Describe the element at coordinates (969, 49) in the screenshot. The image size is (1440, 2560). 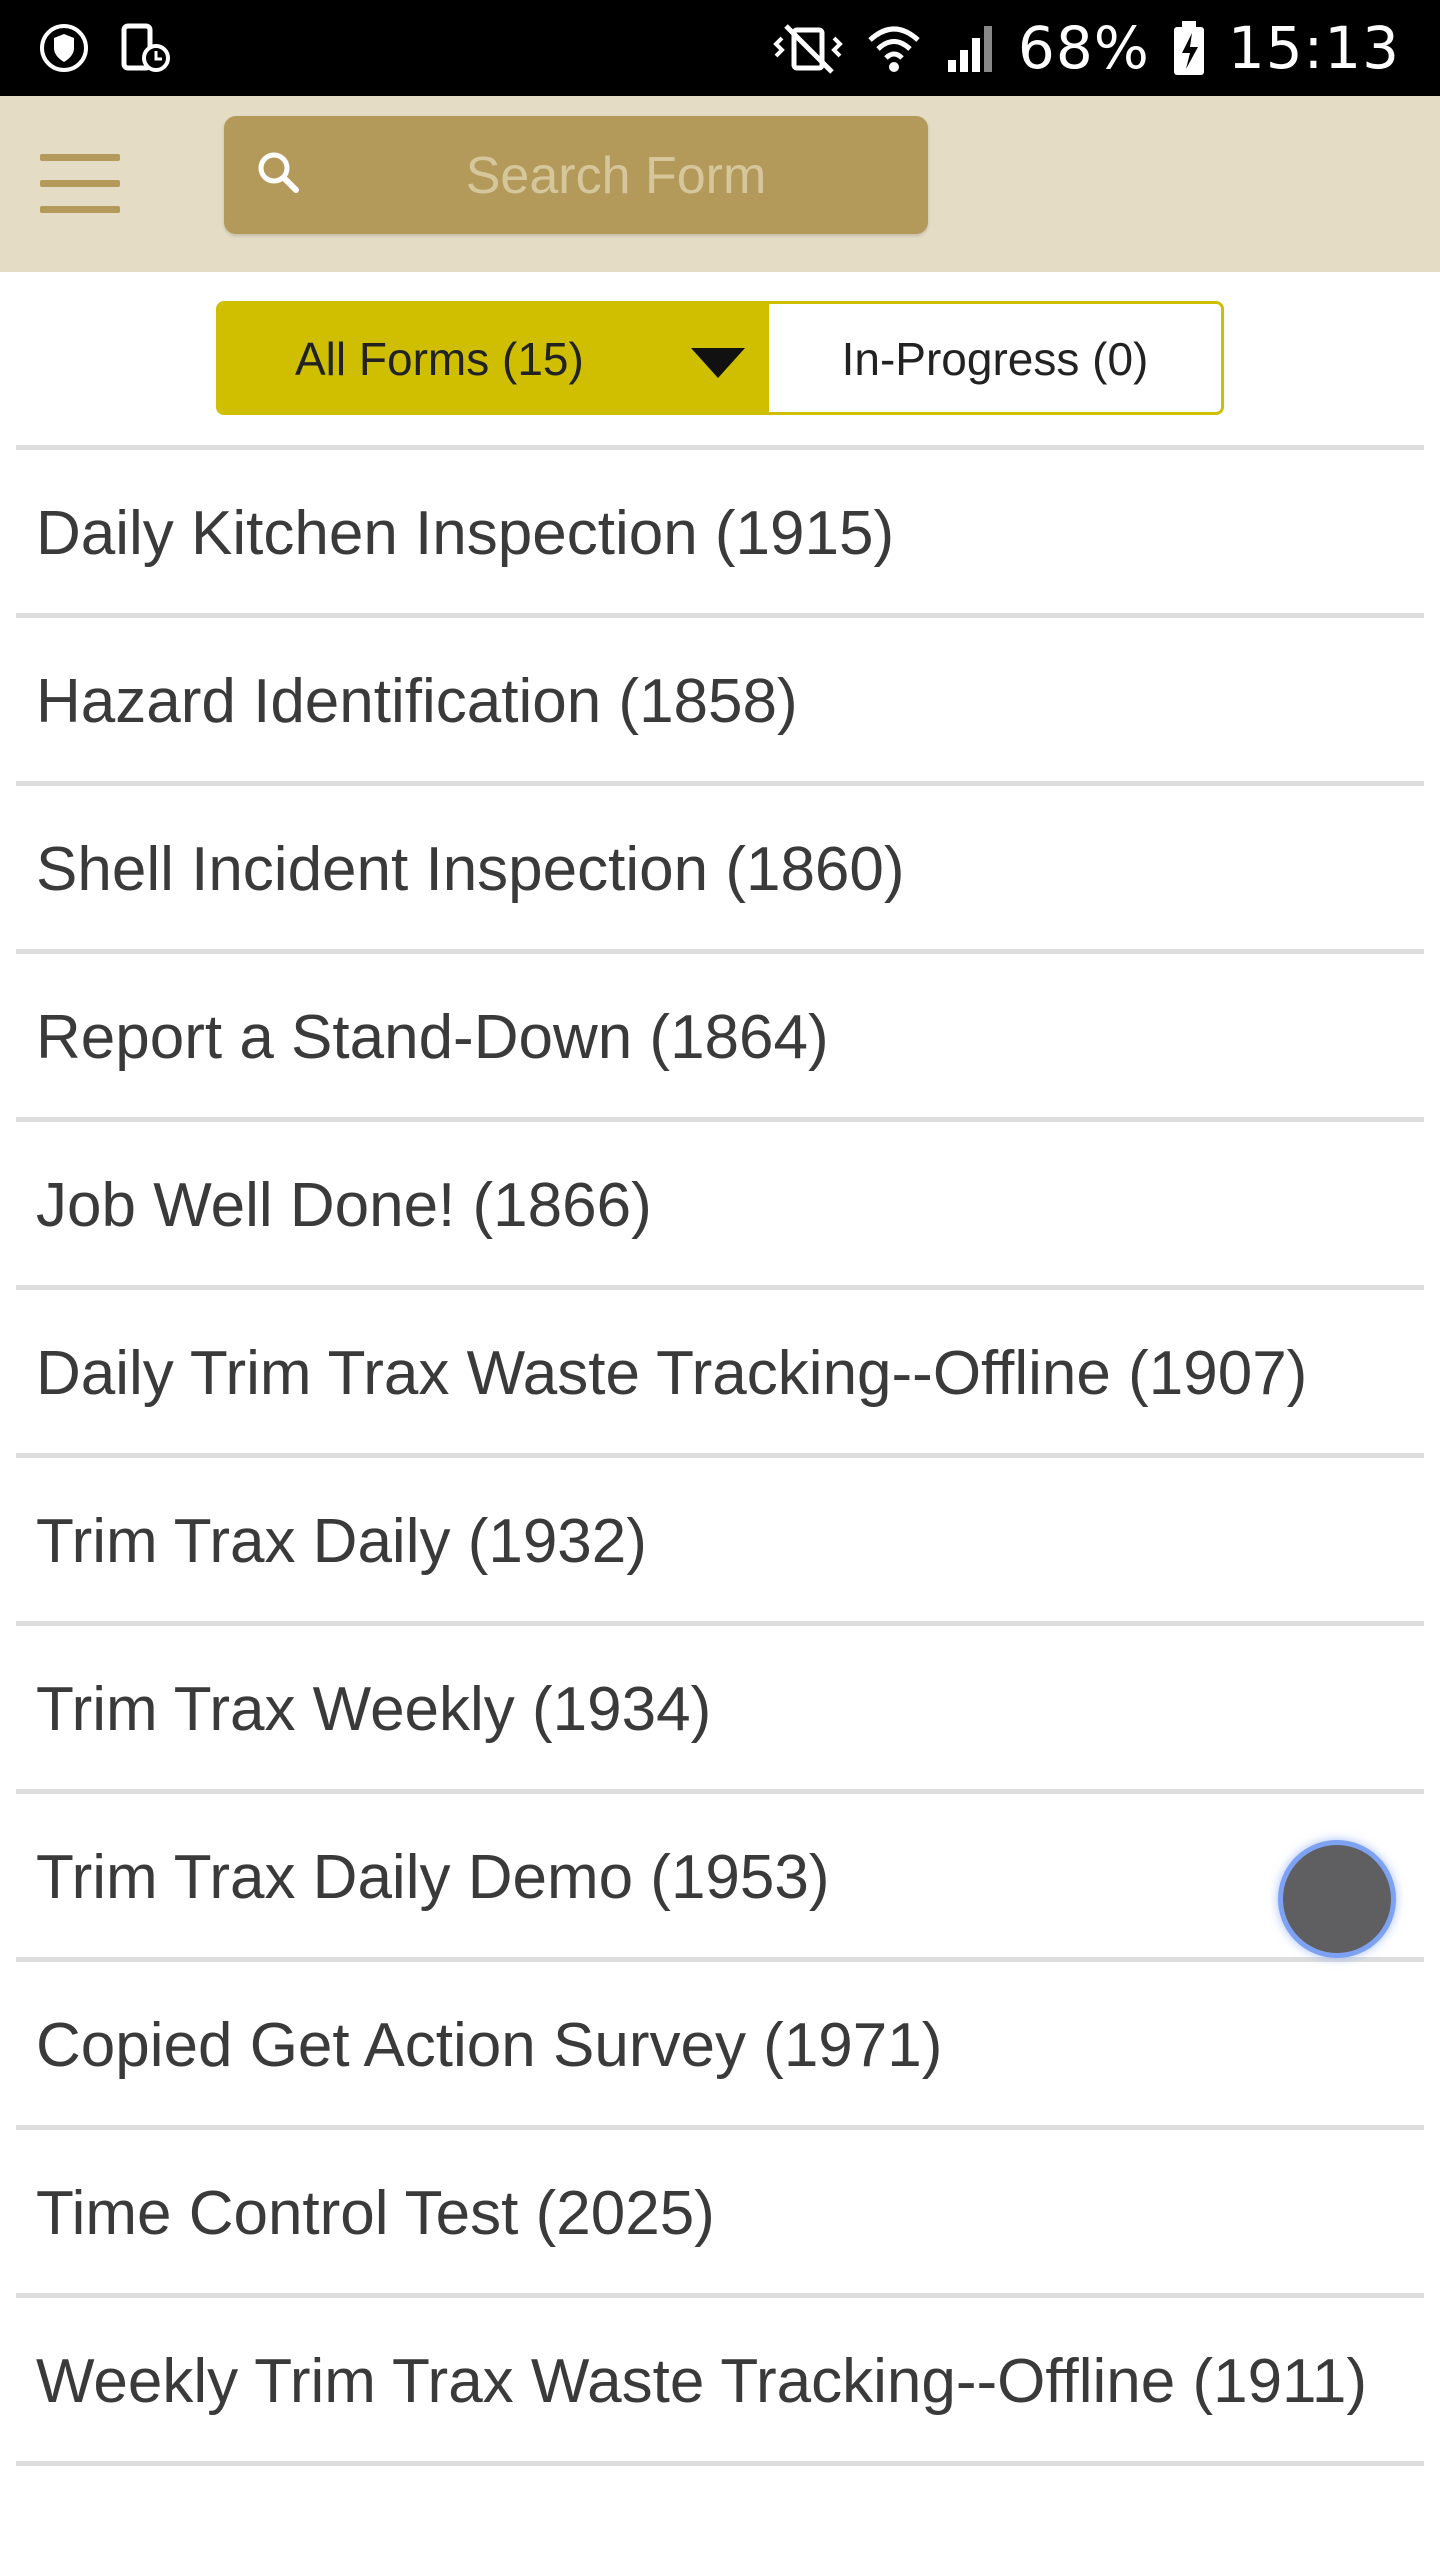
I see `cellular-signal-icon` at that location.